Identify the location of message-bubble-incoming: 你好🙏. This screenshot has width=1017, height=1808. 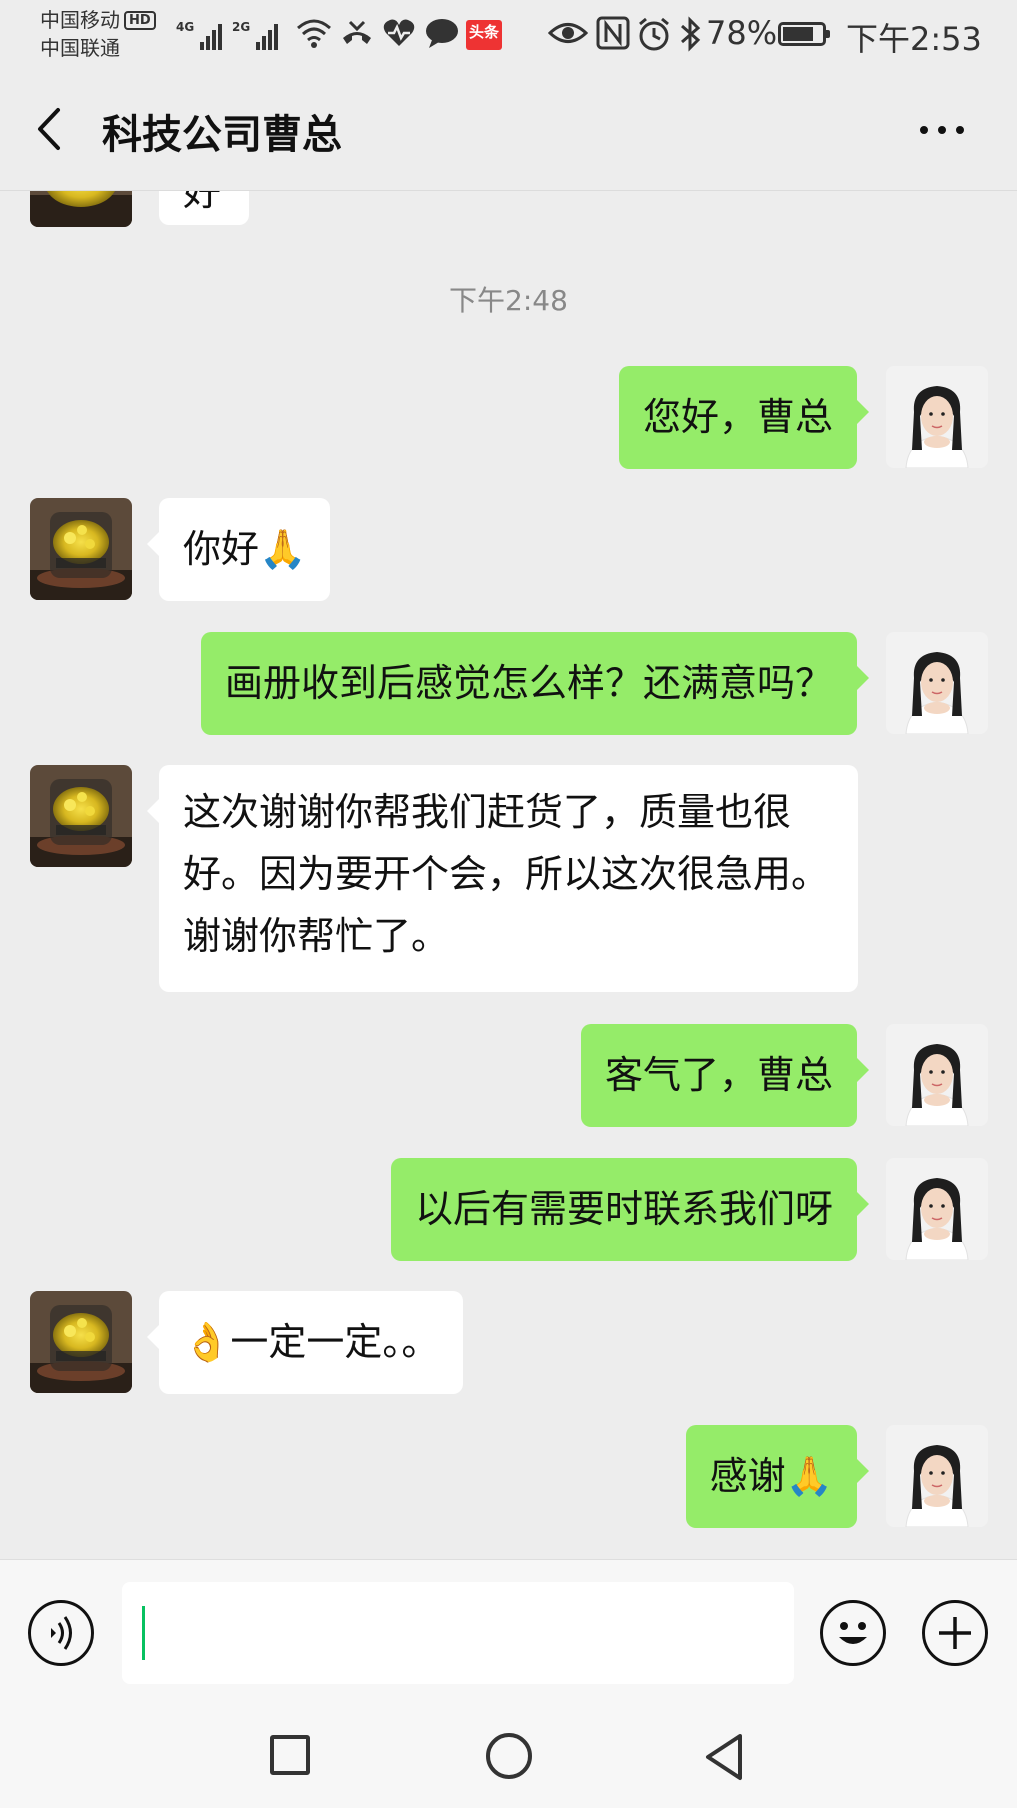
(238, 549).